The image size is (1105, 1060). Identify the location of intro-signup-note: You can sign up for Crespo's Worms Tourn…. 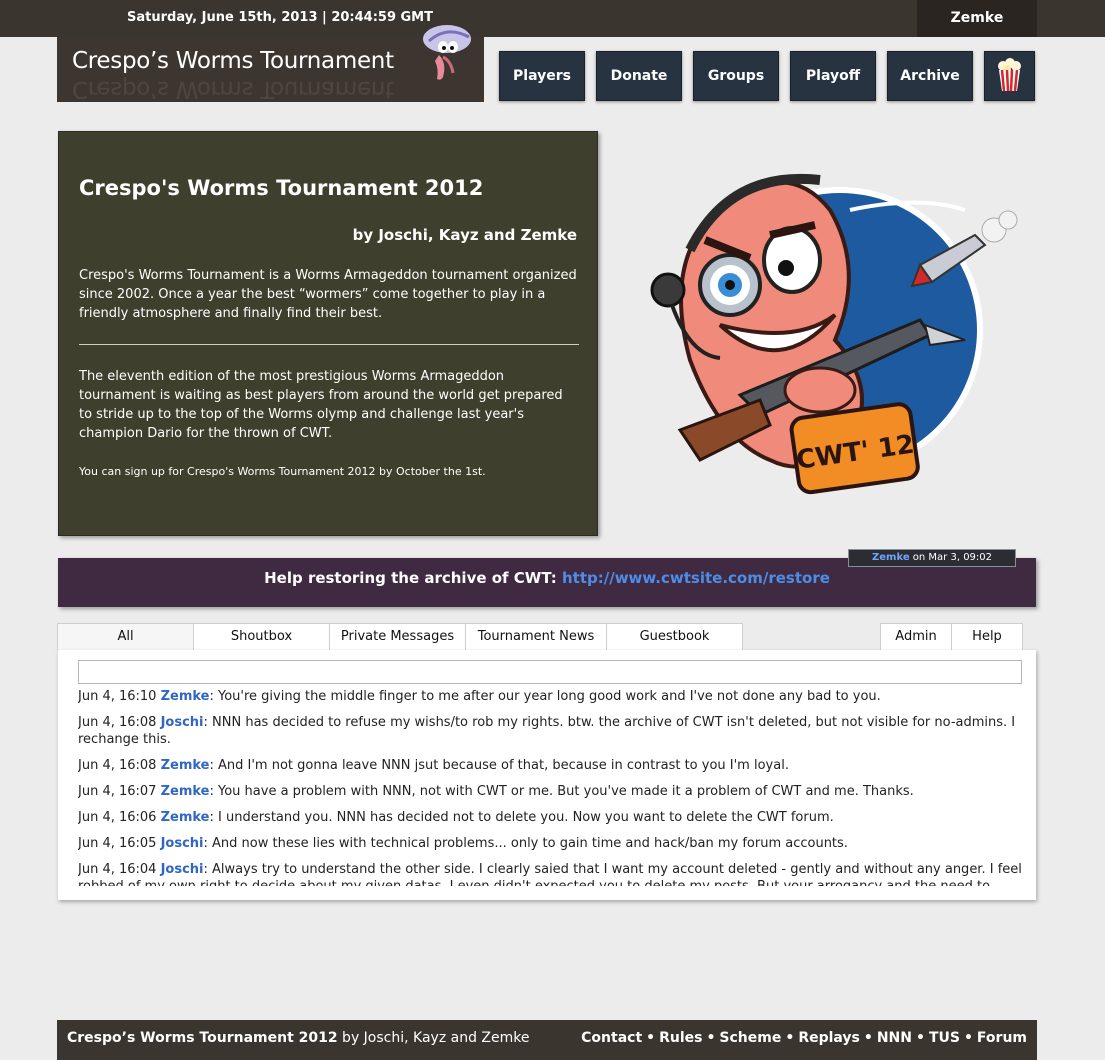
(282, 471).